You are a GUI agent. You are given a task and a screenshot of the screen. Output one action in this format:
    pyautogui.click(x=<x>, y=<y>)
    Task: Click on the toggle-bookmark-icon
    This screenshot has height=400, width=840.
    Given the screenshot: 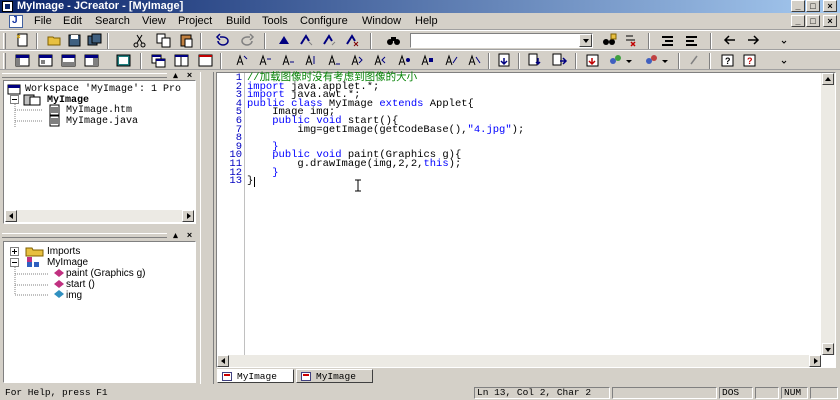 What is the action you would take?
    pyautogui.click(x=241, y=60)
    